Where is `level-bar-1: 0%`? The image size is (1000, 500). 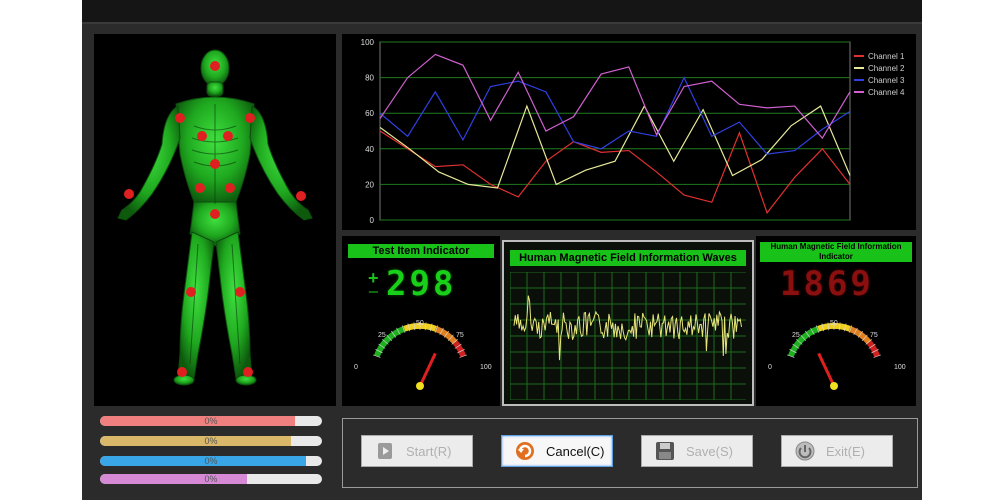
level-bar-1: 0% is located at coordinates (211, 421).